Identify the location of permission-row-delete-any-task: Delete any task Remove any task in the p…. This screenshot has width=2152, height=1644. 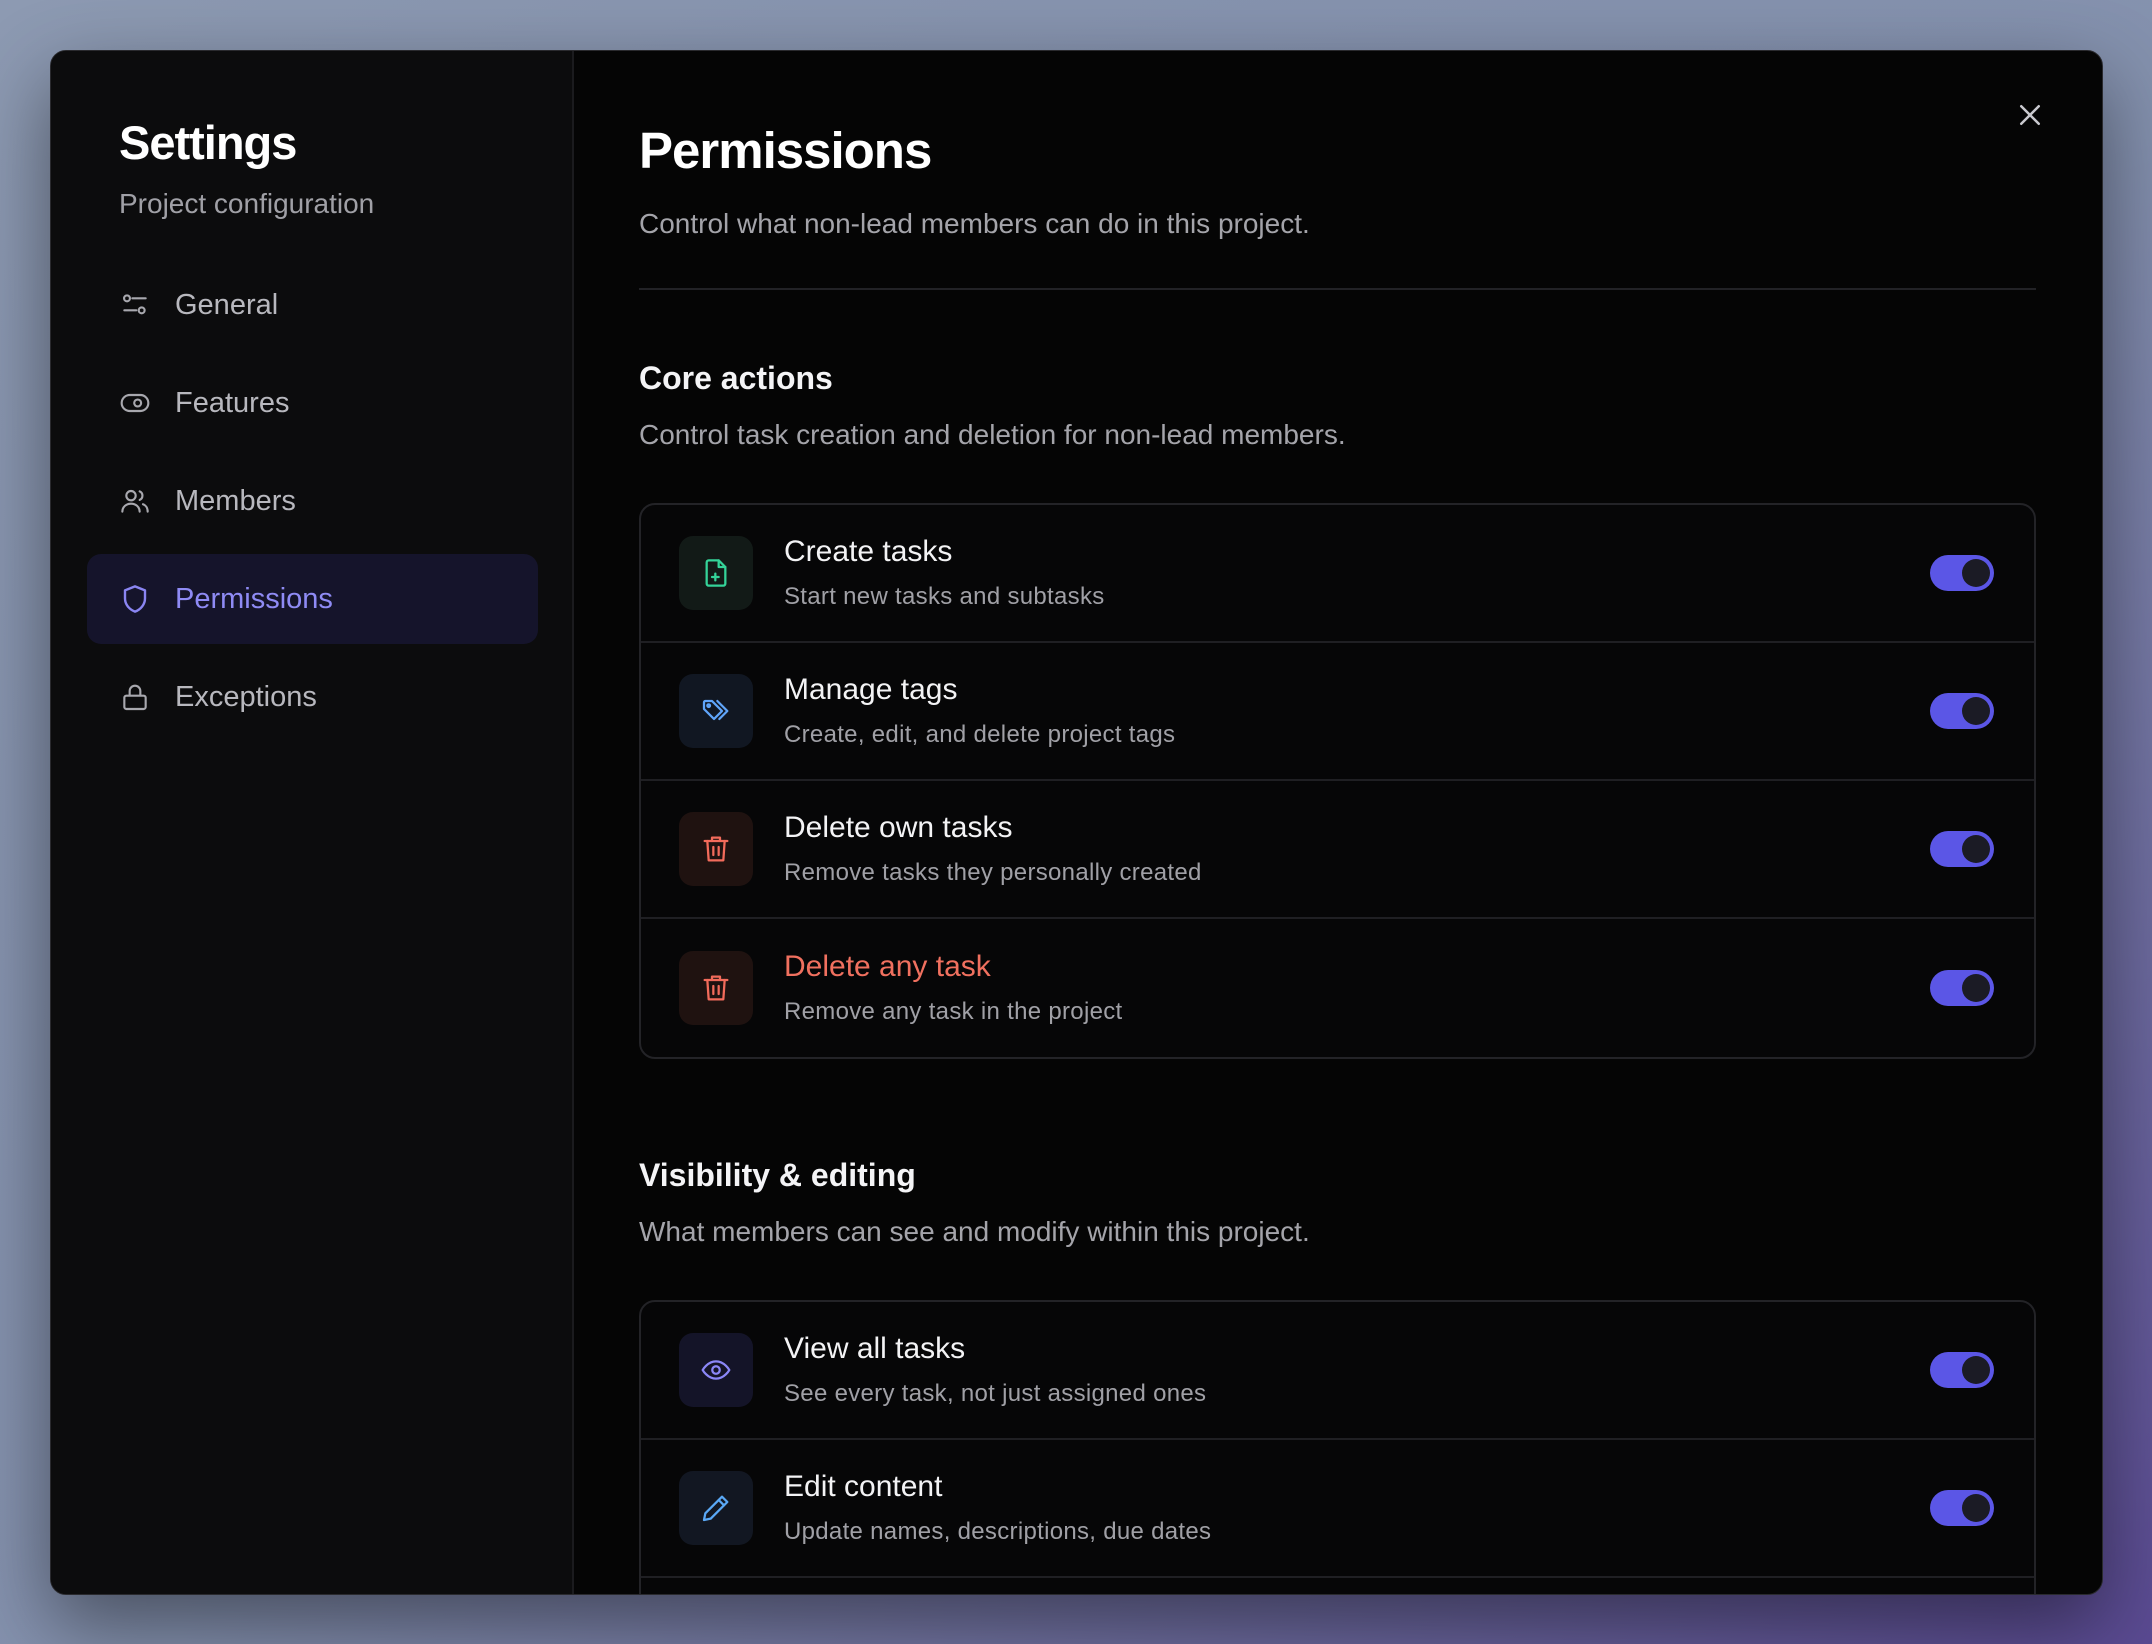
(1337, 988).